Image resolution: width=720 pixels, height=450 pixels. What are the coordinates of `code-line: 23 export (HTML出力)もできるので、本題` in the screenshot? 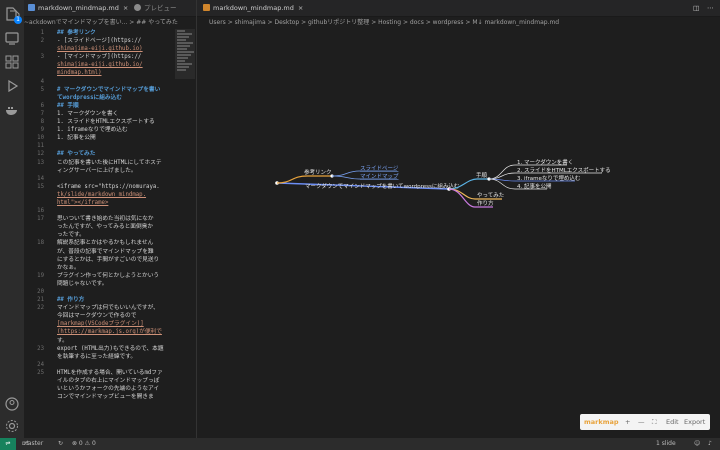 It's located at (99, 349).